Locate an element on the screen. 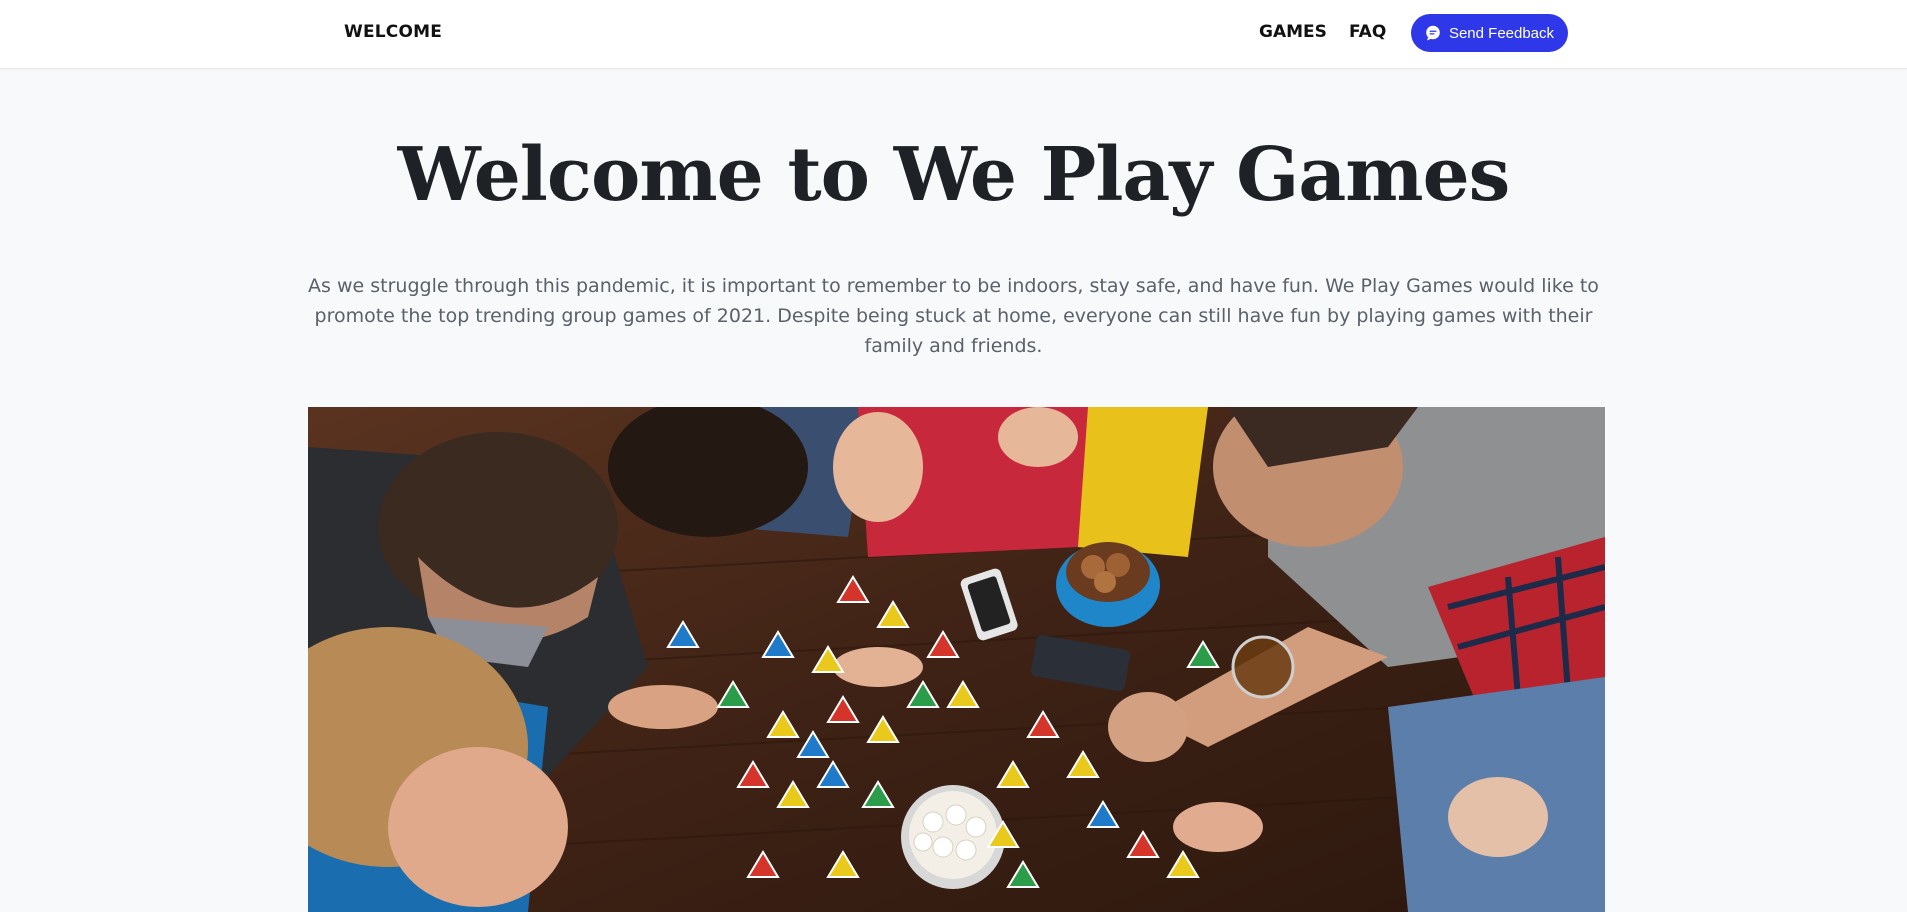 Image resolution: width=1907 pixels, height=912 pixels. chat-bubble-icon is located at coordinates (1433, 33).